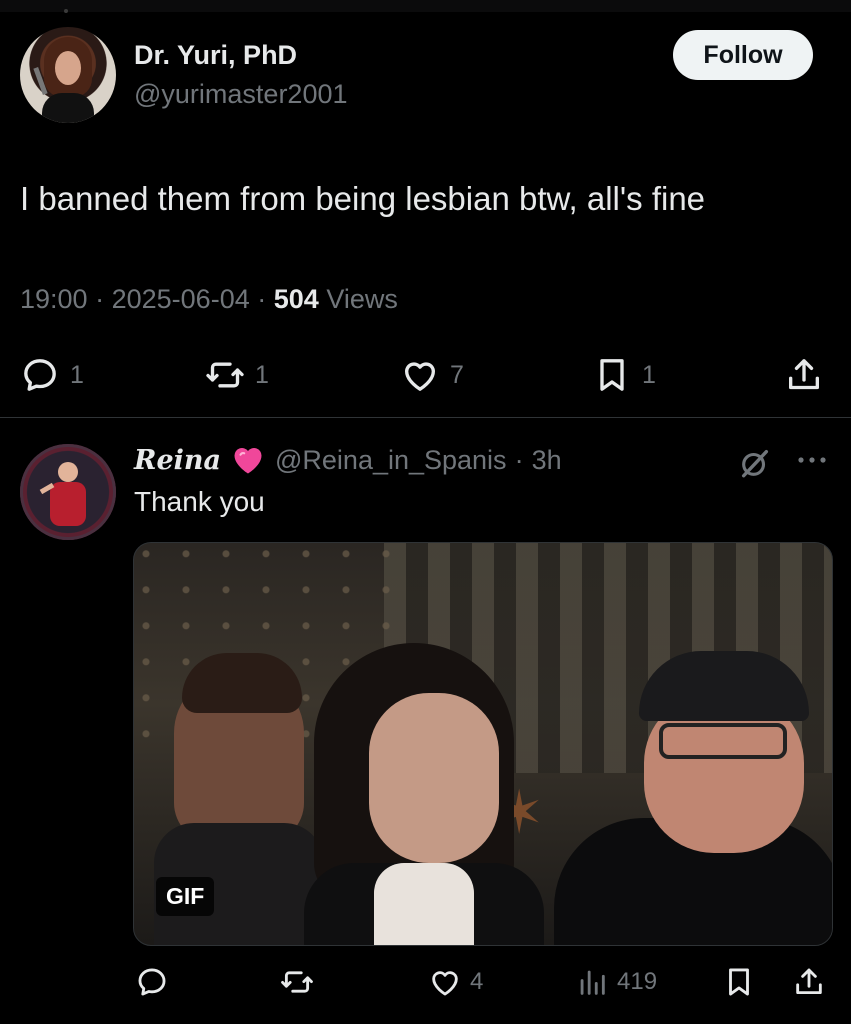 Image resolution: width=851 pixels, height=1024 pixels. Describe the element at coordinates (241, 94) in the screenshot. I see `author-handle: @yurimaster2001` at that location.